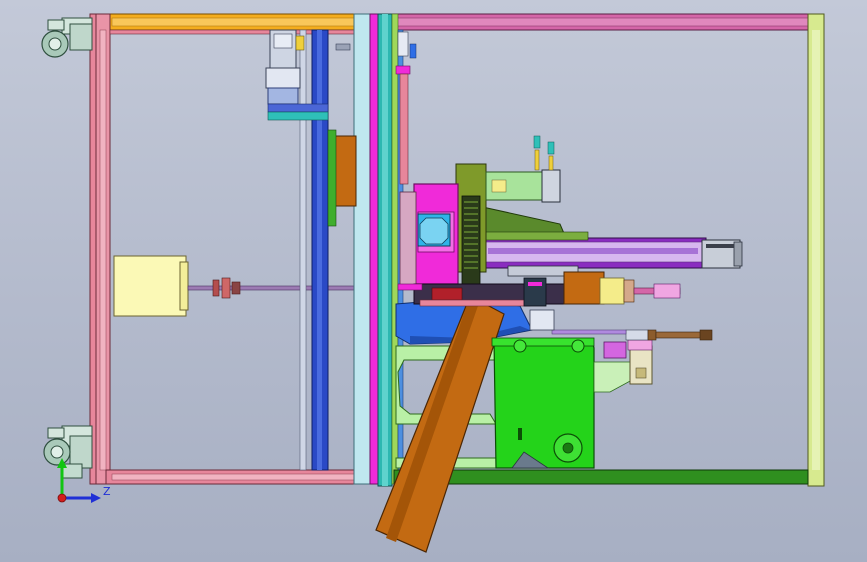 This screenshot has height=562, width=867. I want to click on frame-left-post-inner, so click(103, 250).